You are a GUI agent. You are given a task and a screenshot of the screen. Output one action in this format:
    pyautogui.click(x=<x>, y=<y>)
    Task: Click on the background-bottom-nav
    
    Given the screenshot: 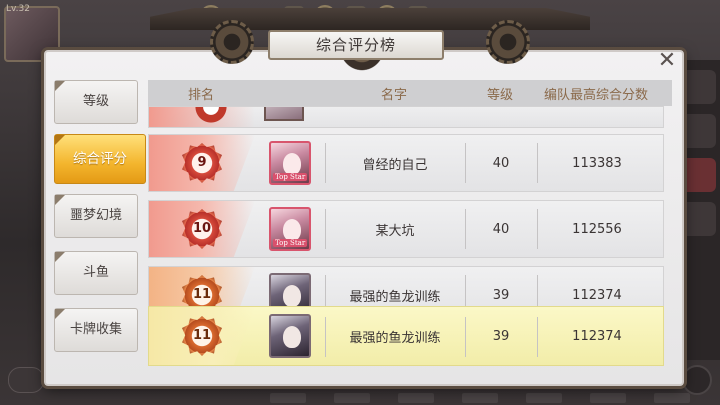 What is the action you would take?
    pyautogui.click(x=480, y=397)
    